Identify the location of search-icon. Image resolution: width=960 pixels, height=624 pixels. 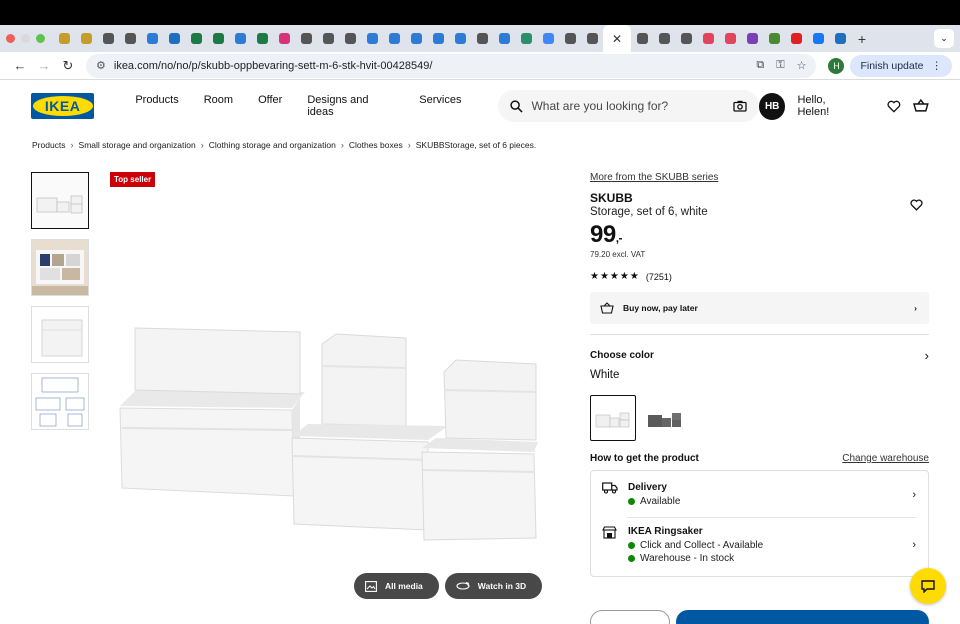
(517, 106).